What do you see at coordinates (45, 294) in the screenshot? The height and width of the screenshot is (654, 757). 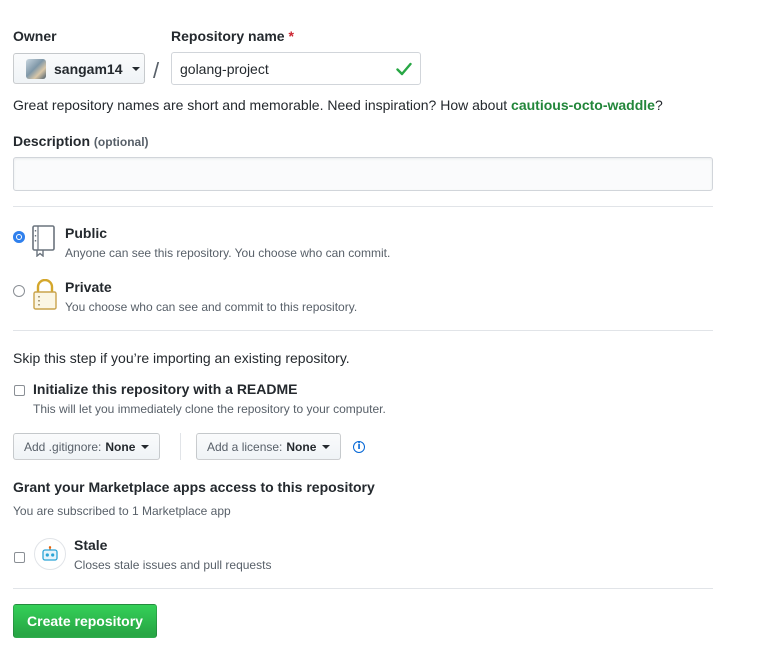 I see `lock-icon` at bounding box center [45, 294].